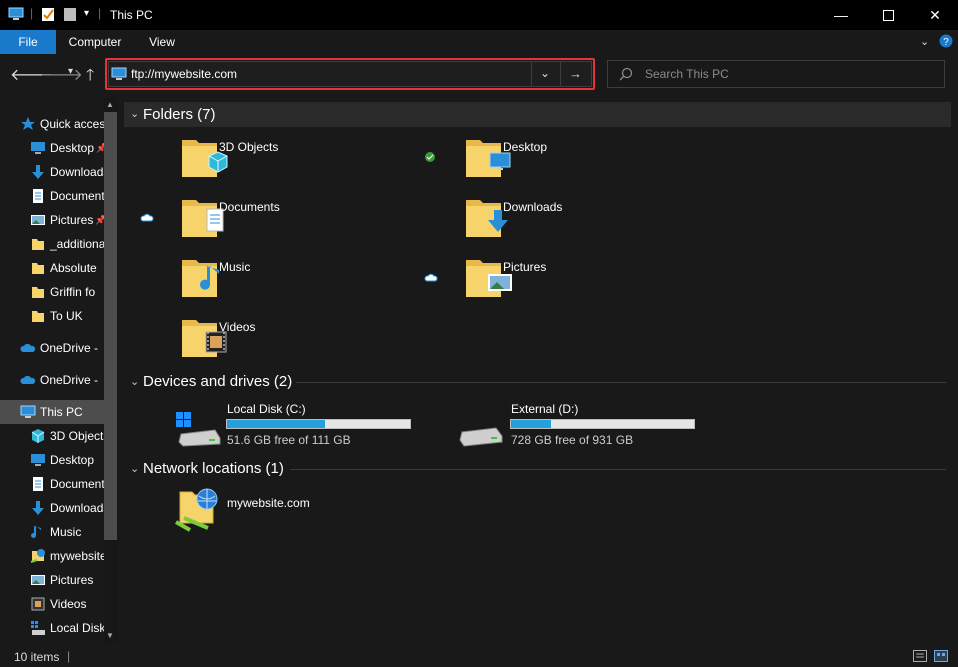 The image size is (958, 667). Describe the element at coordinates (297, 279) in the screenshot. I see `folder-item-music: Music` at that location.